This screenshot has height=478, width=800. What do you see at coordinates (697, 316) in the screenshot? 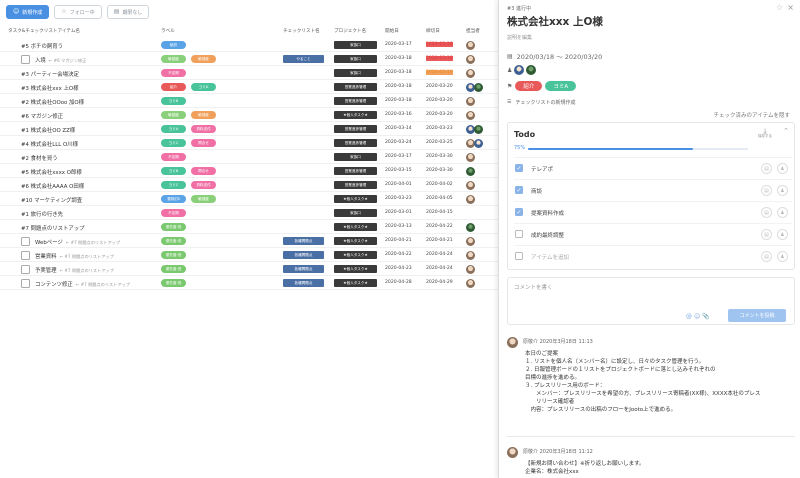
I see `emoji-icon: ☺` at bounding box center [697, 316].